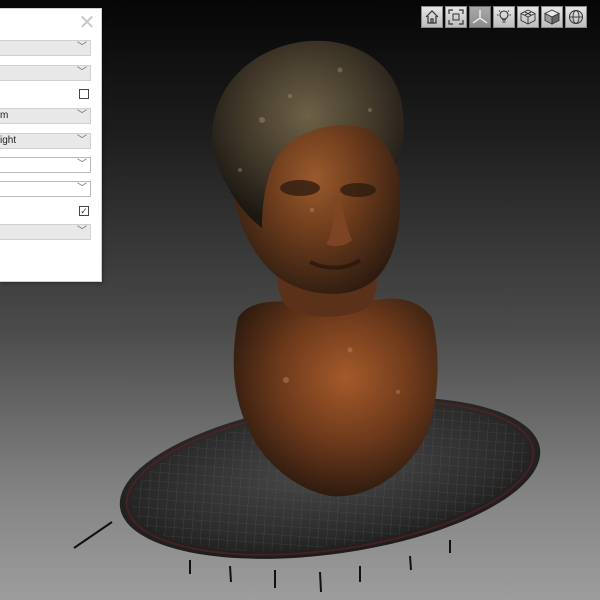  I want to click on checkmark-icon: ✓, so click(84, 211).